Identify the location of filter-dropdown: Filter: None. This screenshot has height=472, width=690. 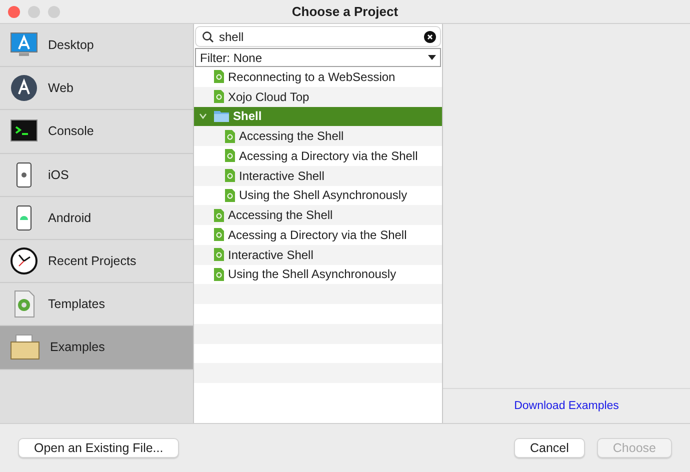
(318, 57).